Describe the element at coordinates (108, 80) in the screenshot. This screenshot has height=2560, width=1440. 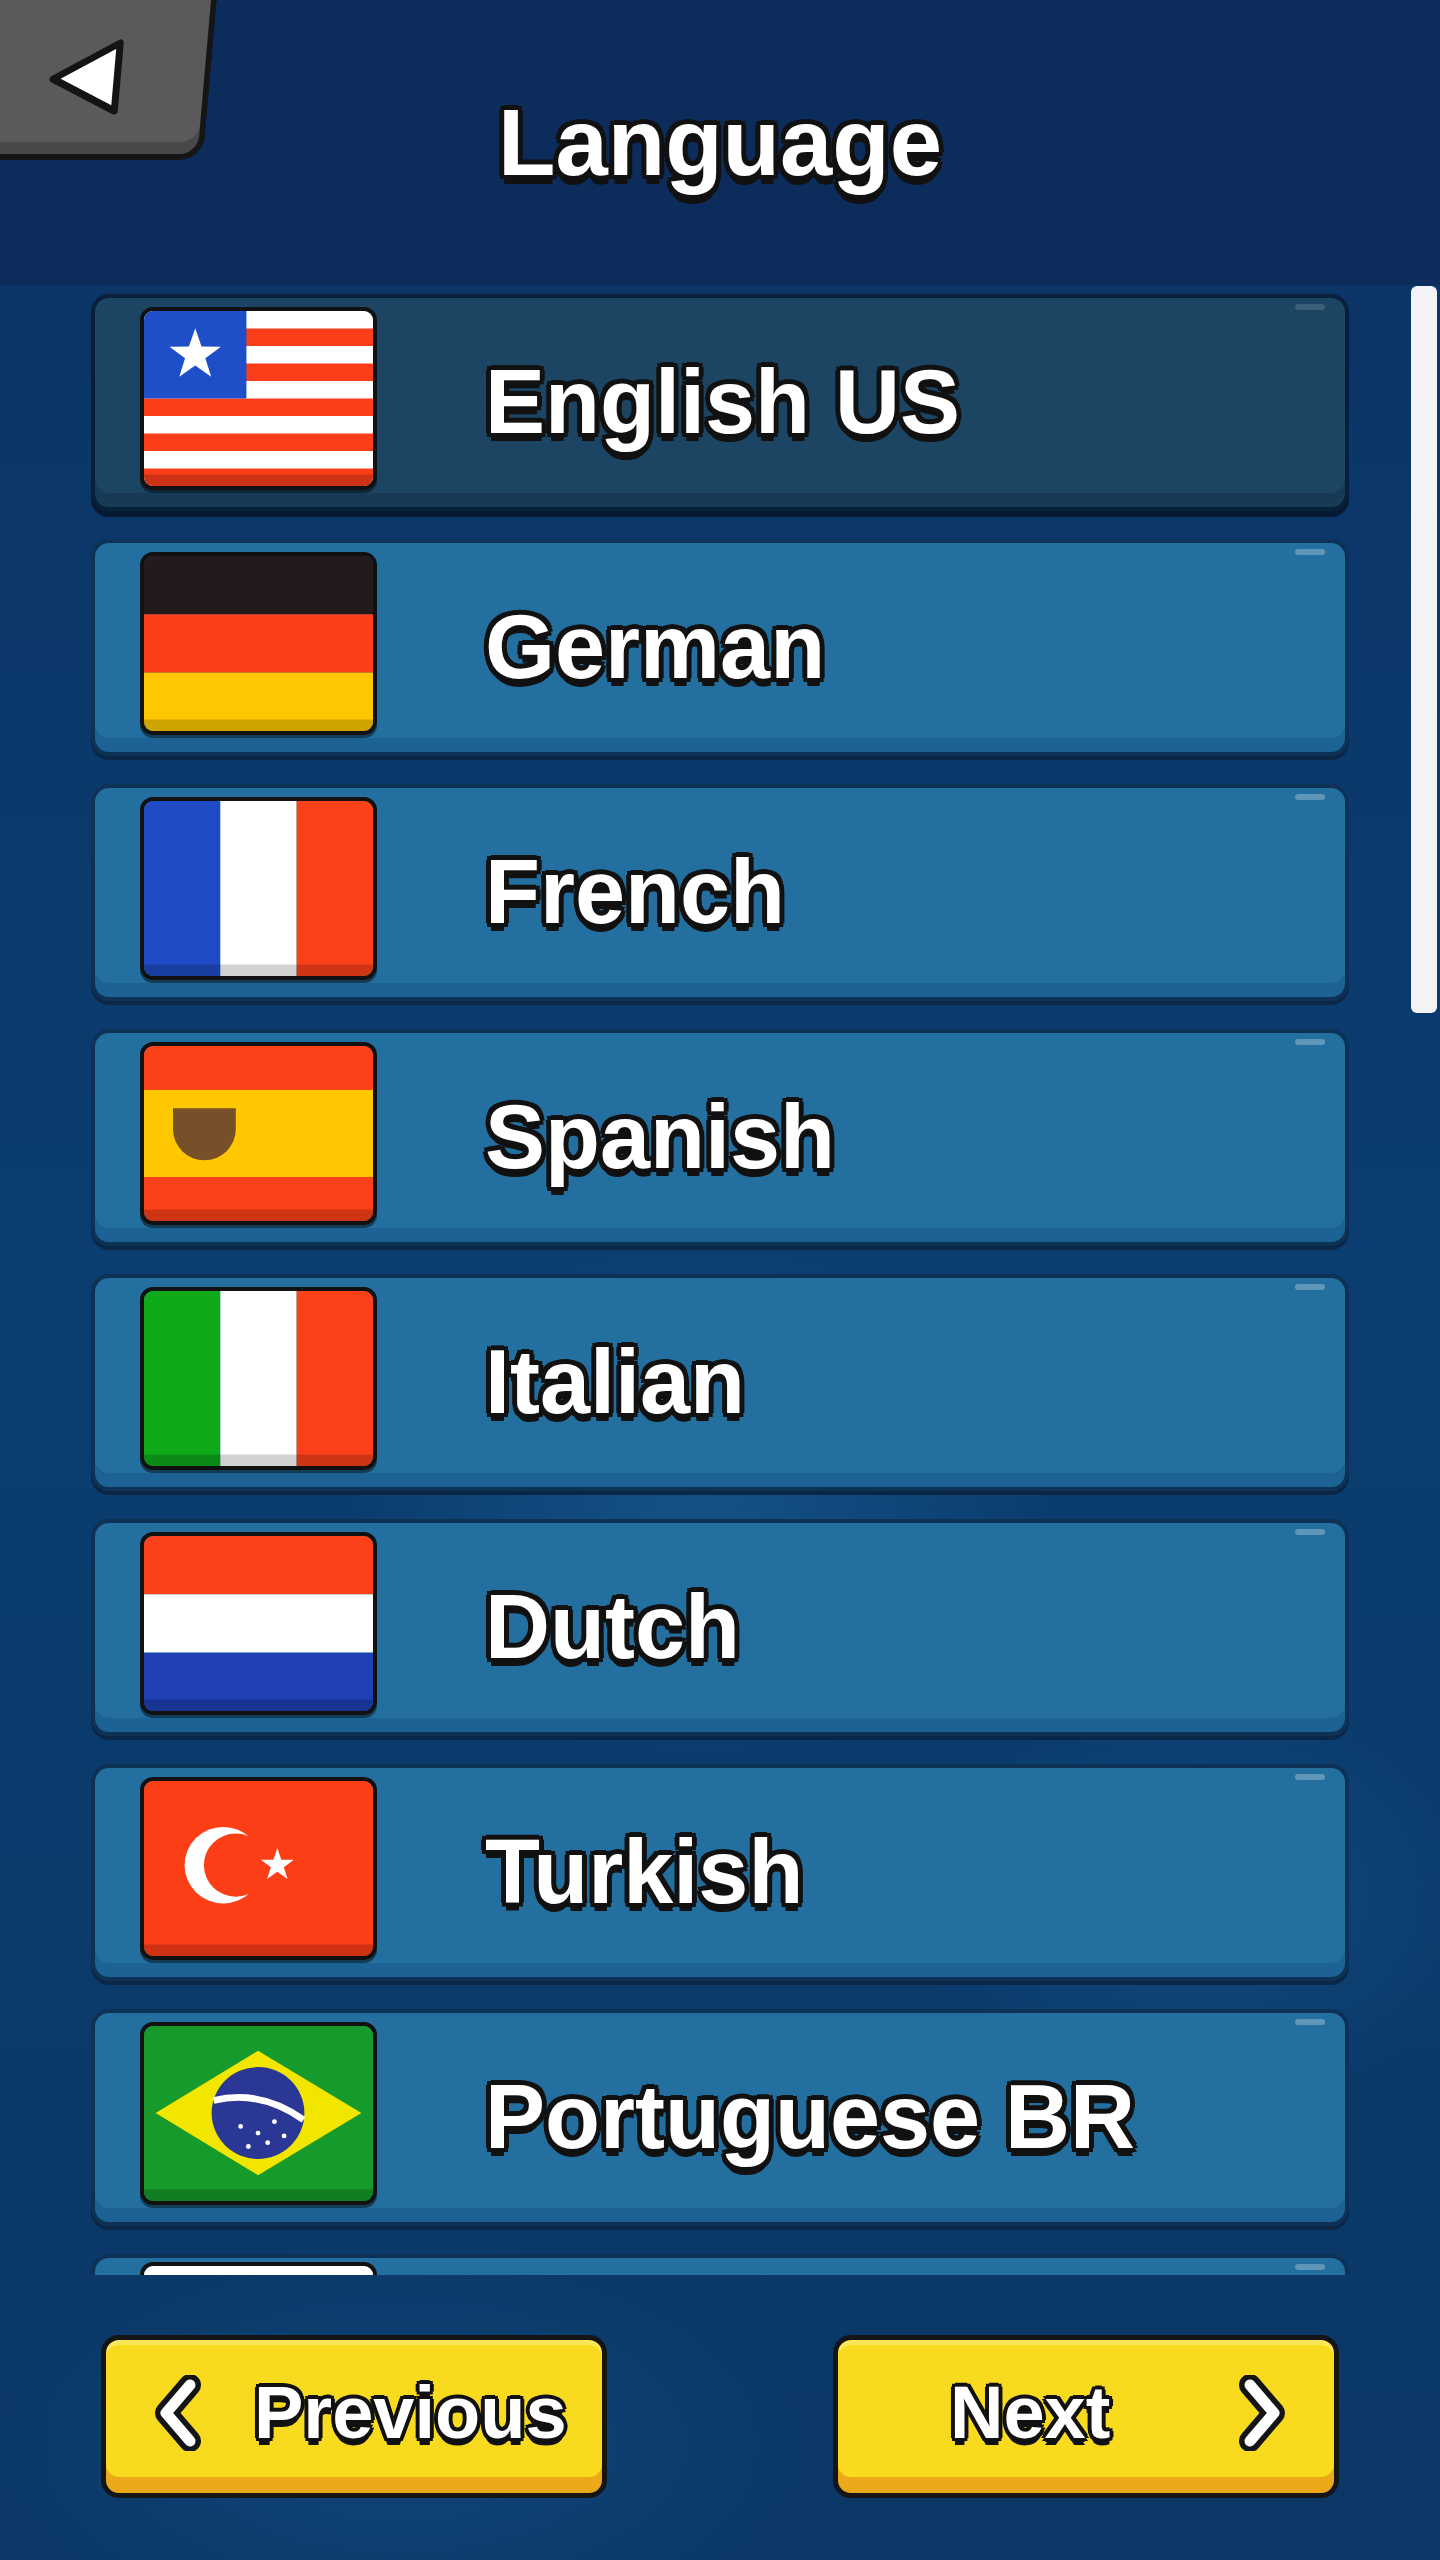
I see `back-button` at that location.